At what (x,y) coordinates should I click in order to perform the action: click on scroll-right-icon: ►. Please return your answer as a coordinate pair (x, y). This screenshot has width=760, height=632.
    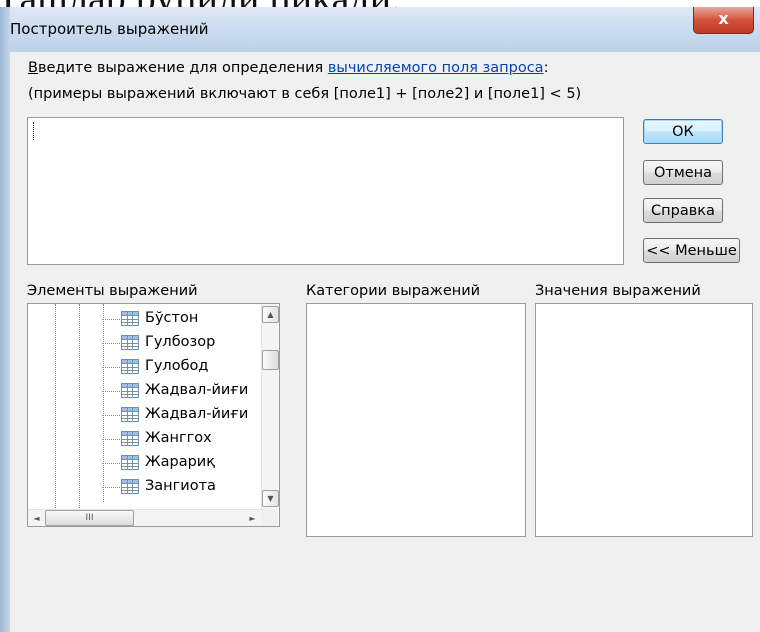
    Looking at the image, I should click on (252, 518).